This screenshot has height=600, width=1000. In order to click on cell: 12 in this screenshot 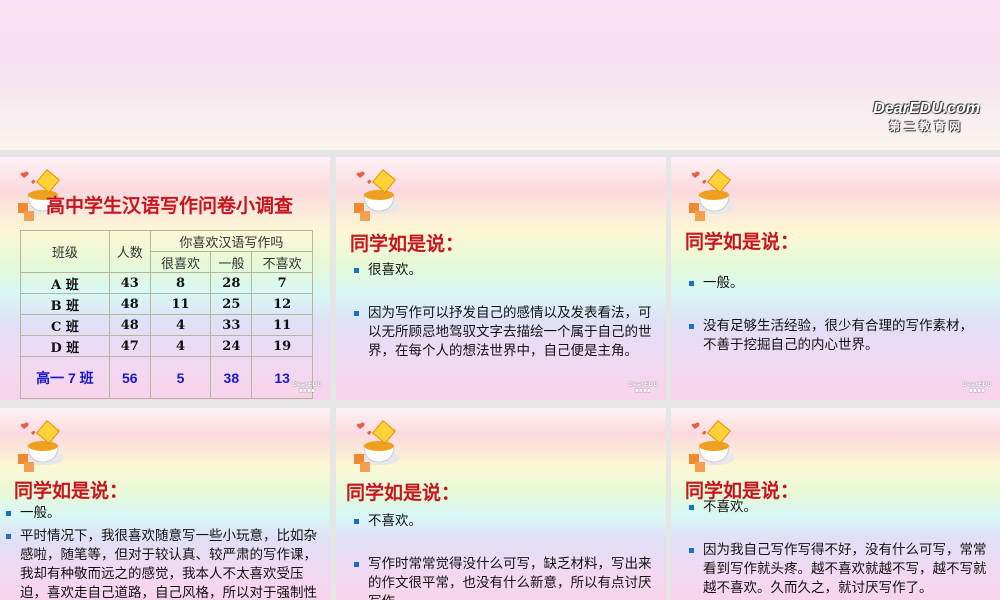, I will do `click(282, 304)`.